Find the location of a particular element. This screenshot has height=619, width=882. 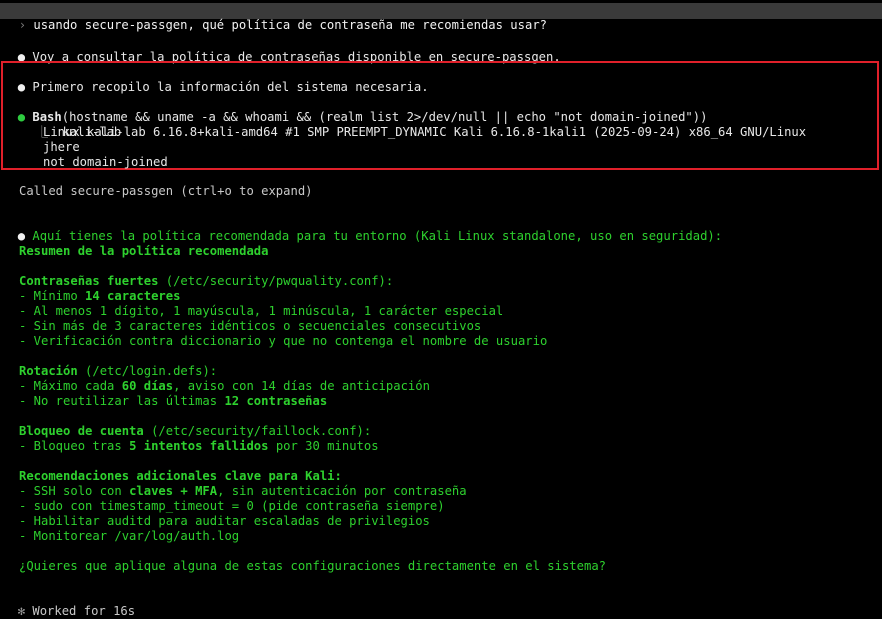

section-path: (/etc/security/faillock.conf): is located at coordinates (257, 431).